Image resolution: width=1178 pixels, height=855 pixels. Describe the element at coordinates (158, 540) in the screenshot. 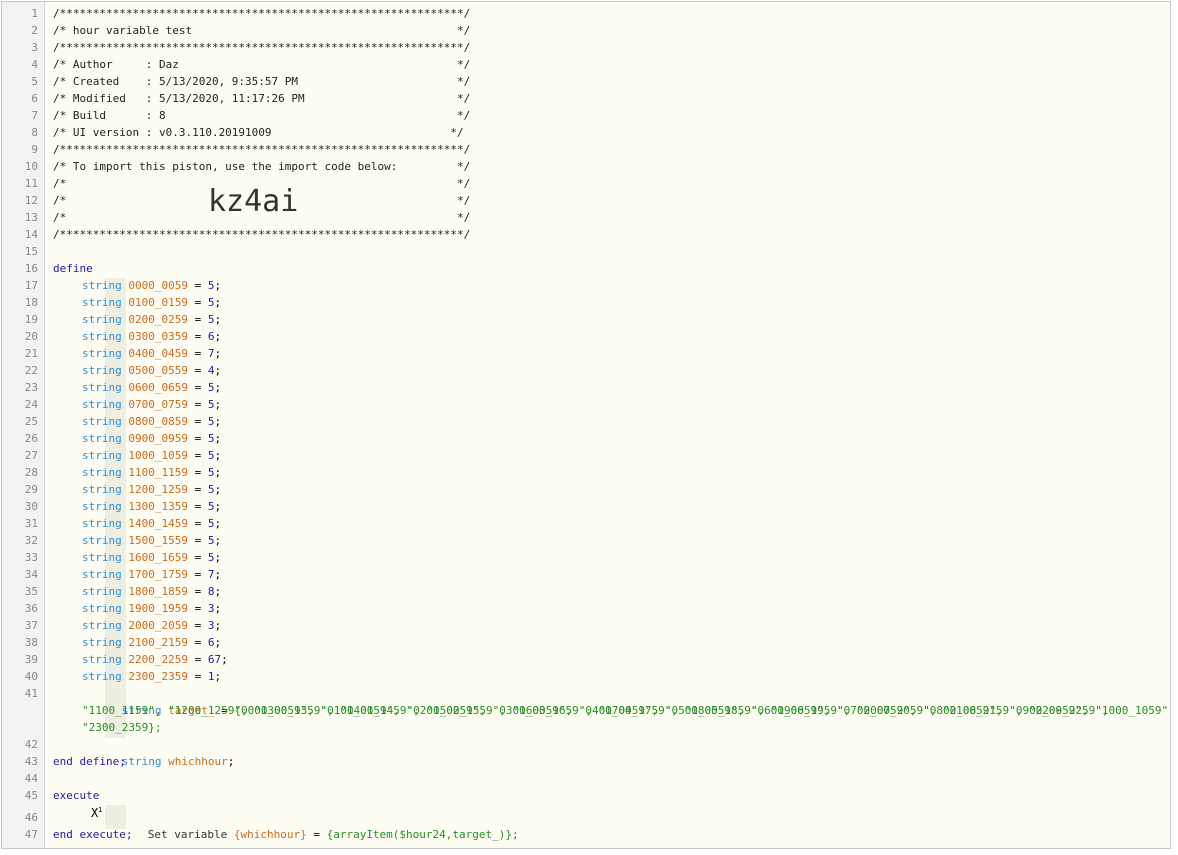

I see `variable-name: 1500_1559` at that location.